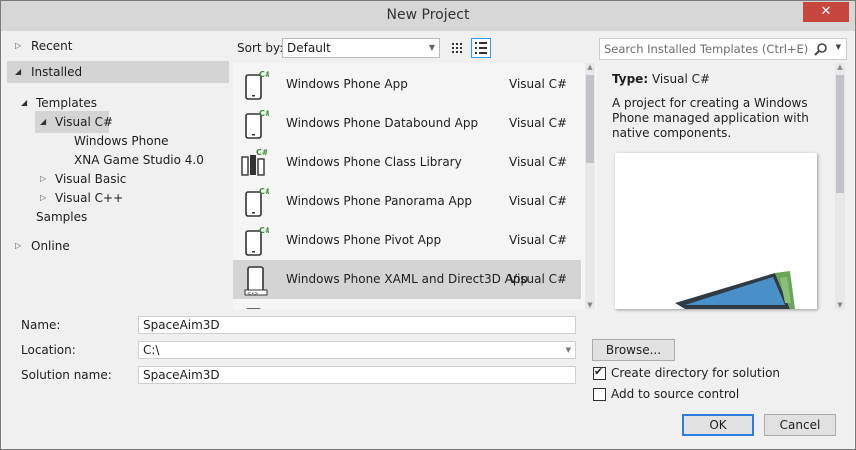 This screenshot has width=856, height=450. I want to click on type-label: Type:, so click(630, 79).